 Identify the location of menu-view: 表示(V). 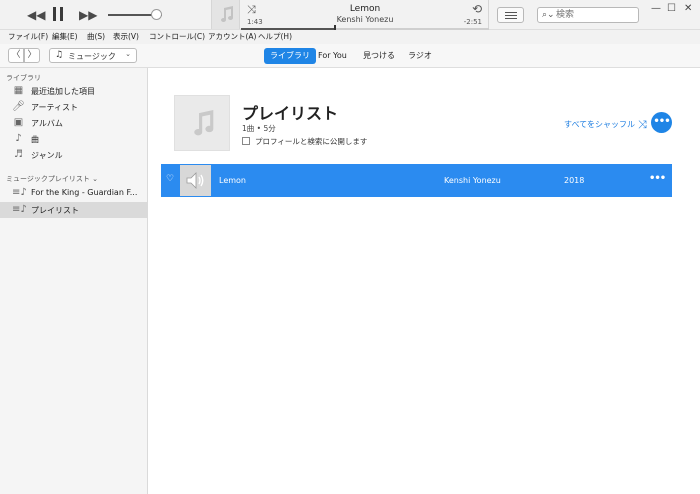
(126, 36).